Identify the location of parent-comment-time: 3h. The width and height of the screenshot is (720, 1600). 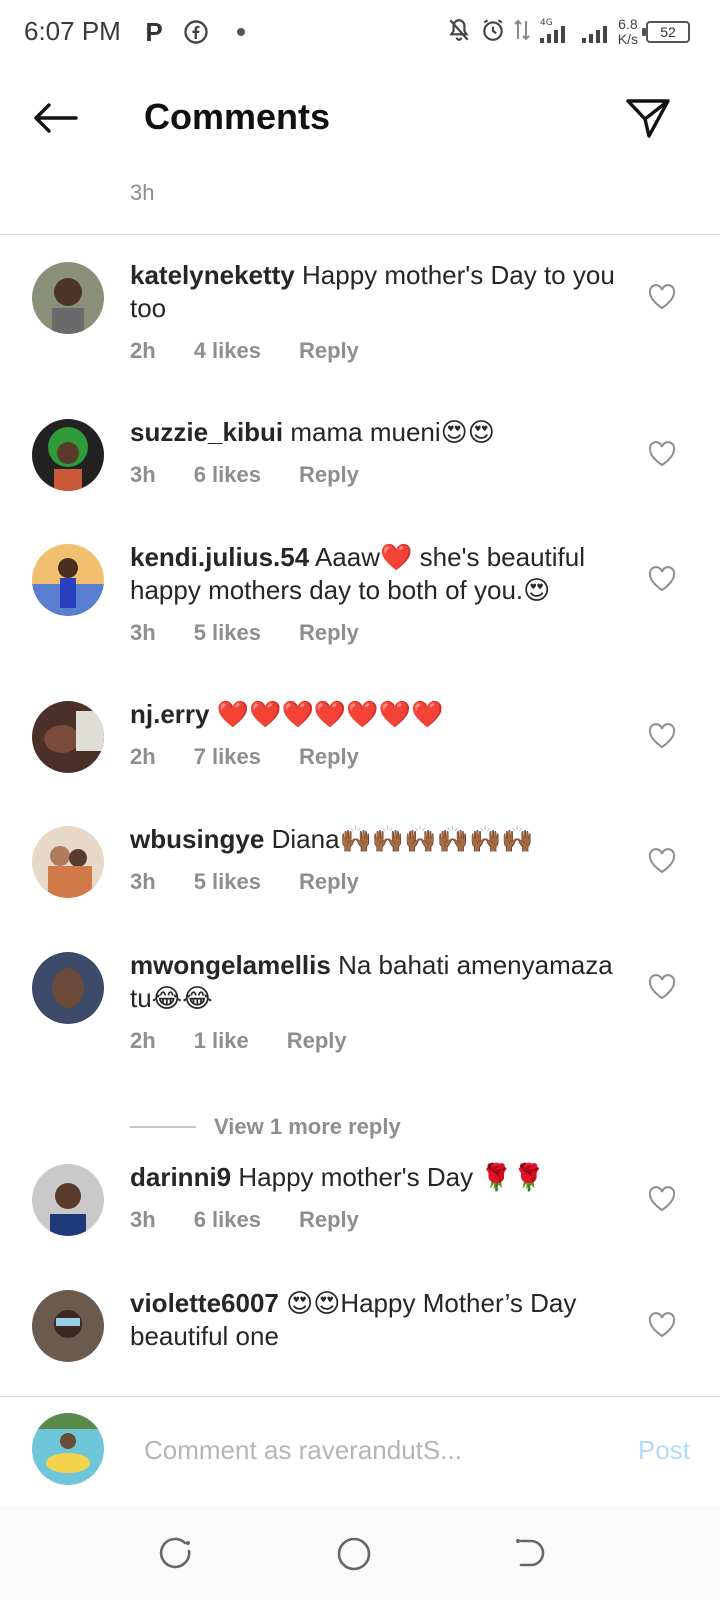
(142, 192).